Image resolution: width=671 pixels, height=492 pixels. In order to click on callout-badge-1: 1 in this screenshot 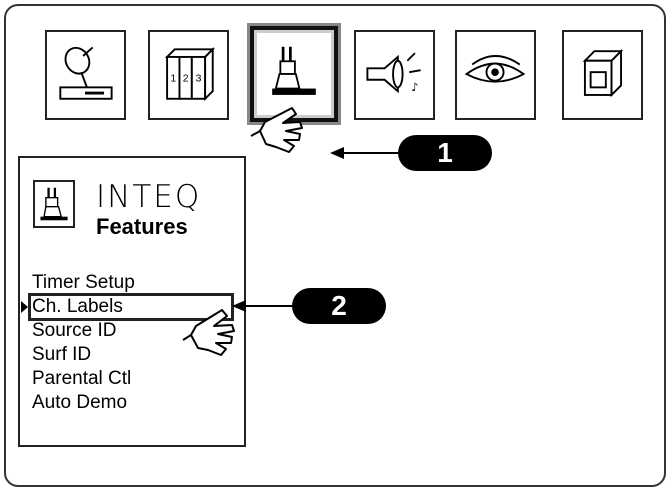, I will do `click(445, 153)`.